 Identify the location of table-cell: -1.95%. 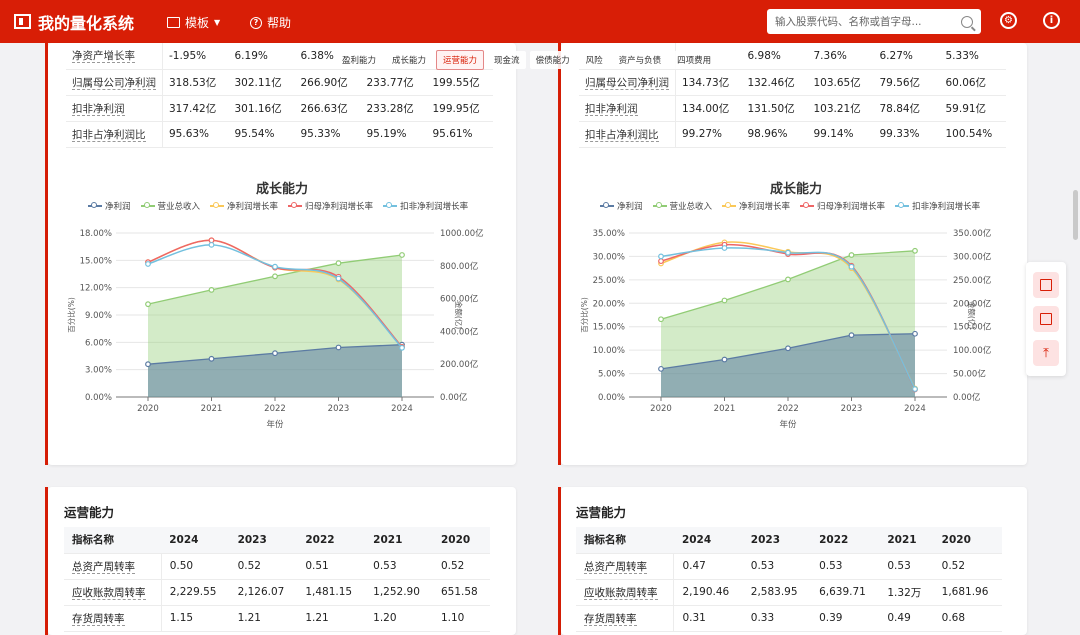
(195, 56).